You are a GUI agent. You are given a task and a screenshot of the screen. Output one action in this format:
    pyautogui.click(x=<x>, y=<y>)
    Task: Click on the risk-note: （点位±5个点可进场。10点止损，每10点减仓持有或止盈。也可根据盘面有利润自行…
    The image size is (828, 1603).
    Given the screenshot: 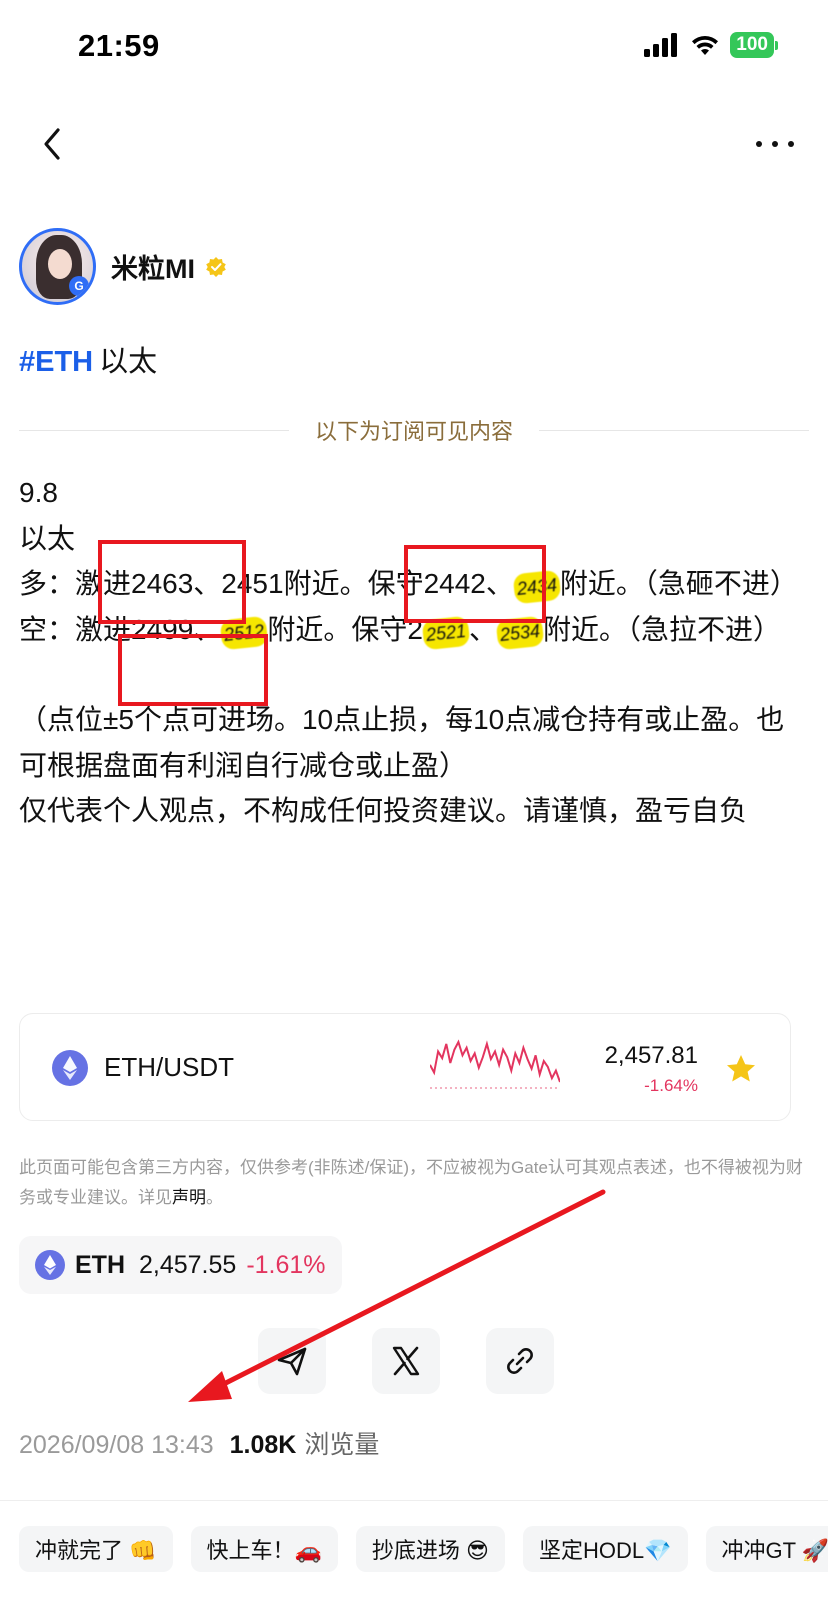 What is the action you would take?
    pyautogui.click(x=402, y=742)
    